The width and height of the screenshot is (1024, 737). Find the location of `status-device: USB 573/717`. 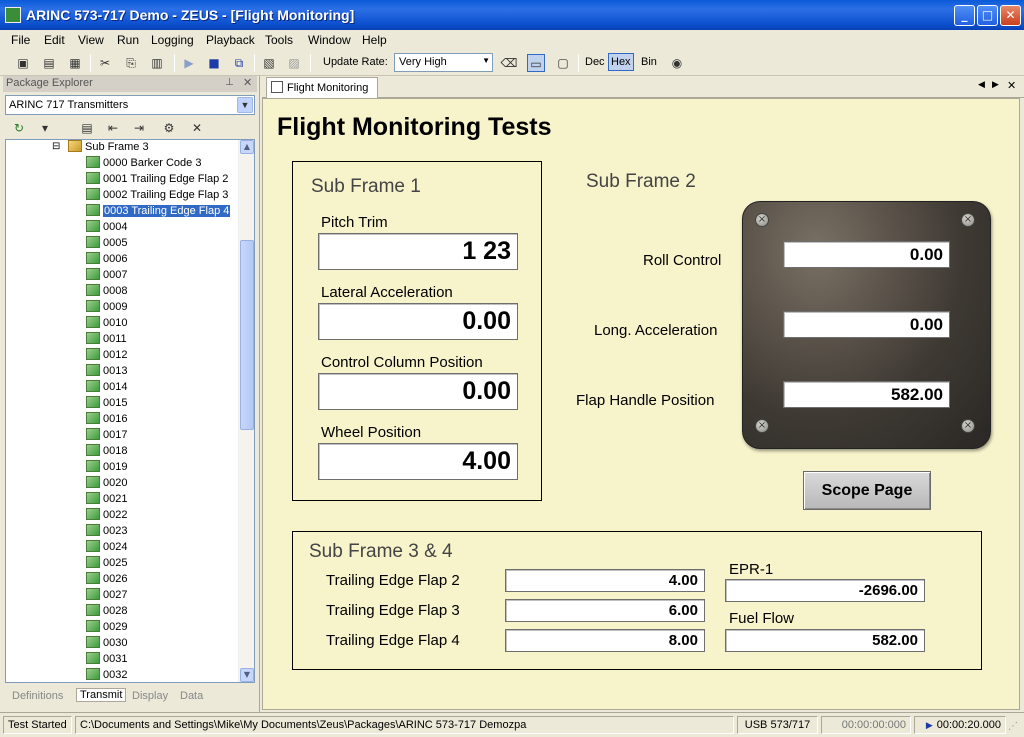

status-device: USB 573/717 is located at coordinates (777, 725).